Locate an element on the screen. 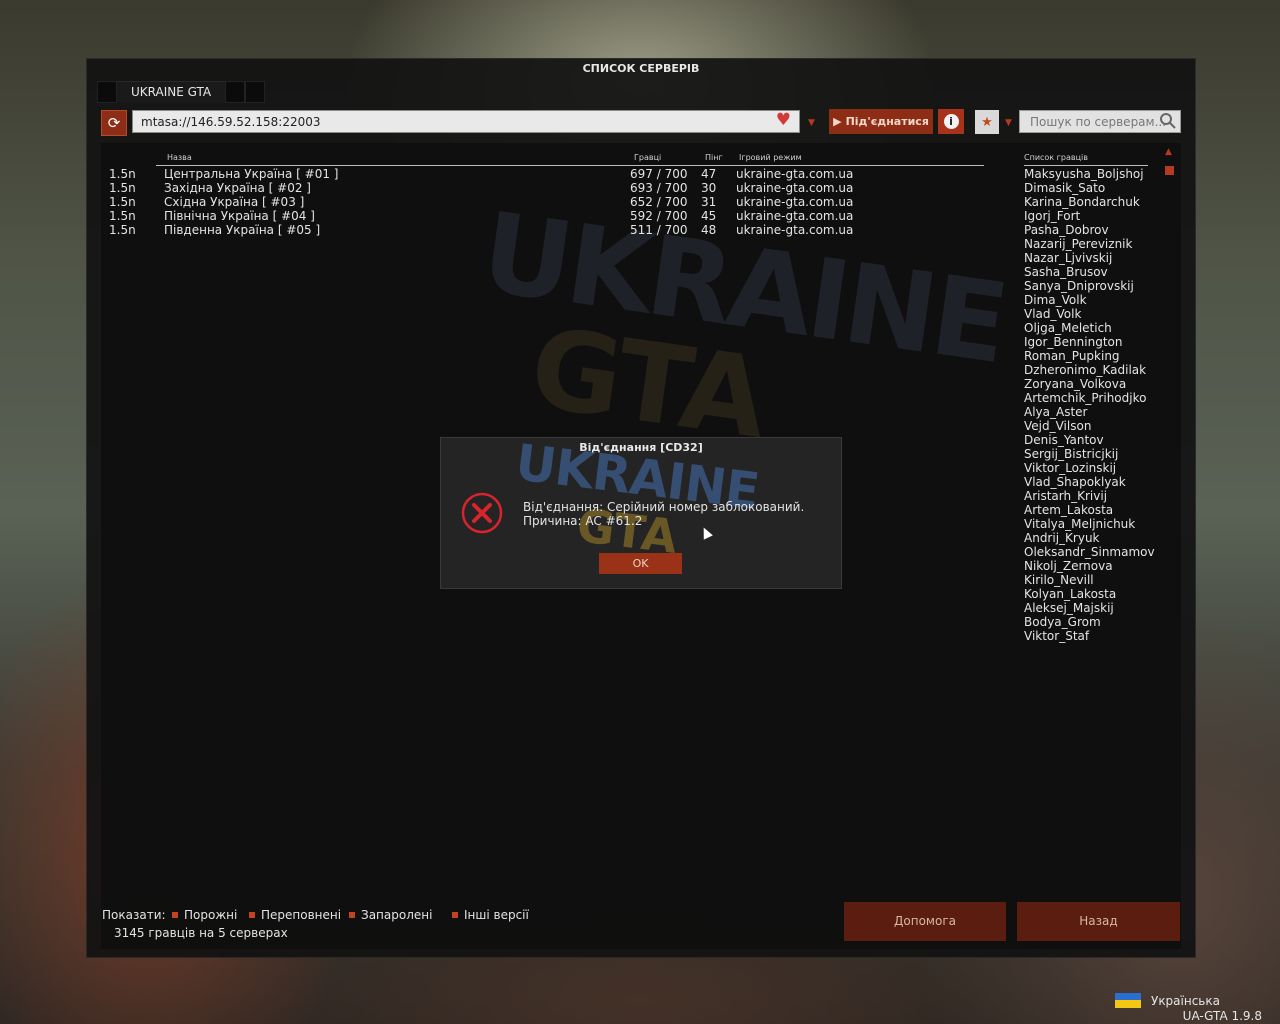 This screenshot has height=1024, width=1280. address-dropdown-icon: ▼ is located at coordinates (811, 123).